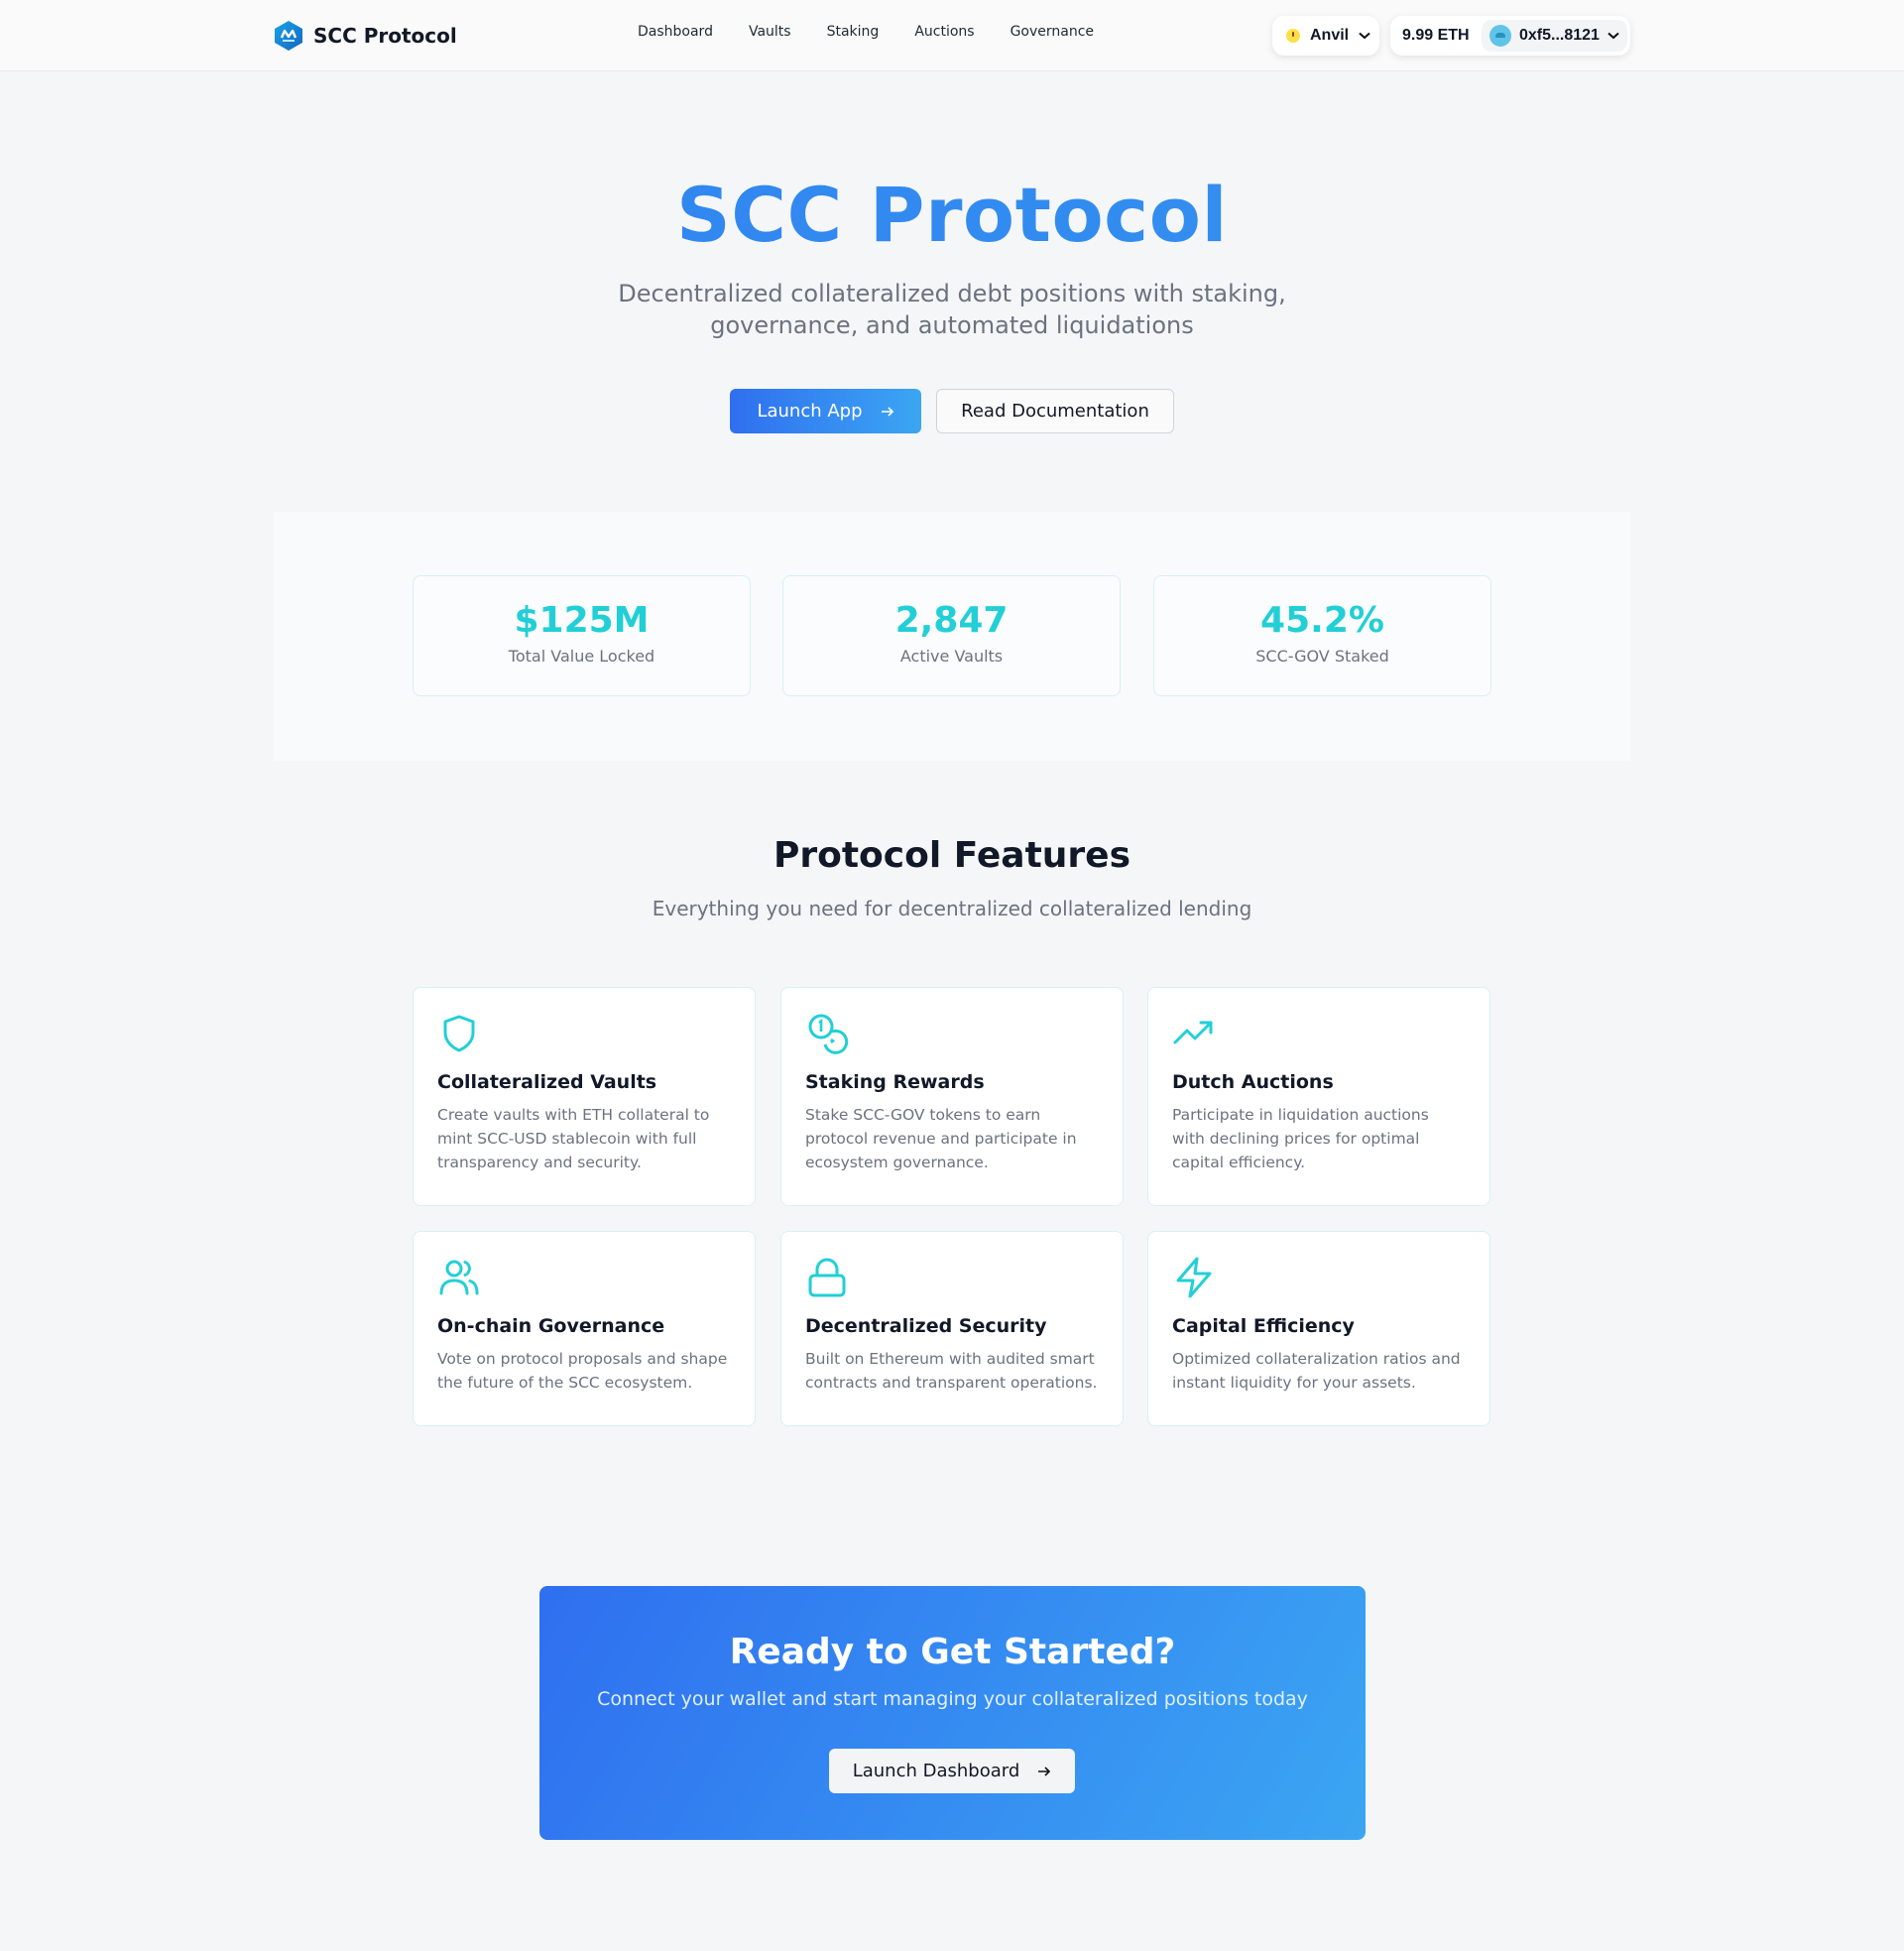 The width and height of the screenshot is (1904, 1951). Describe the element at coordinates (1559, 35) in the screenshot. I see `account-address: 0xf5...8121` at that location.